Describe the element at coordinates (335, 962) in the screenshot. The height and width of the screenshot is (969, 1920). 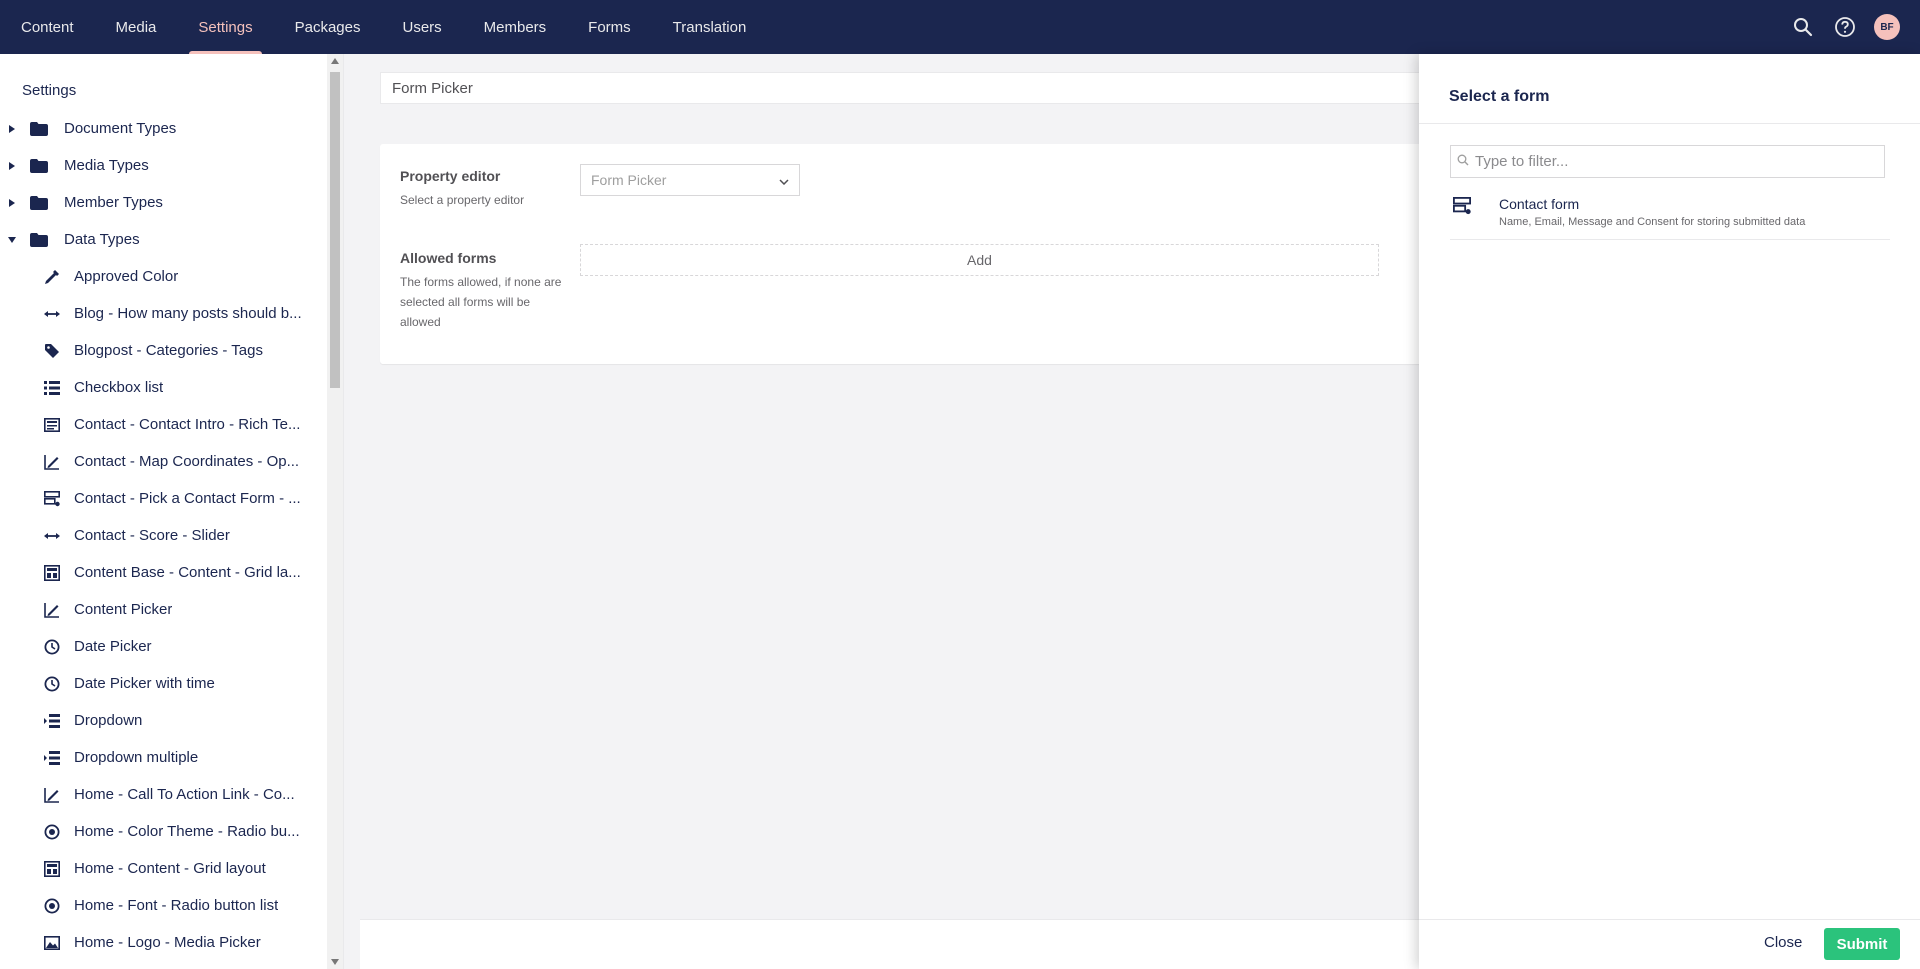
I see `scroll-down-icon` at that location.